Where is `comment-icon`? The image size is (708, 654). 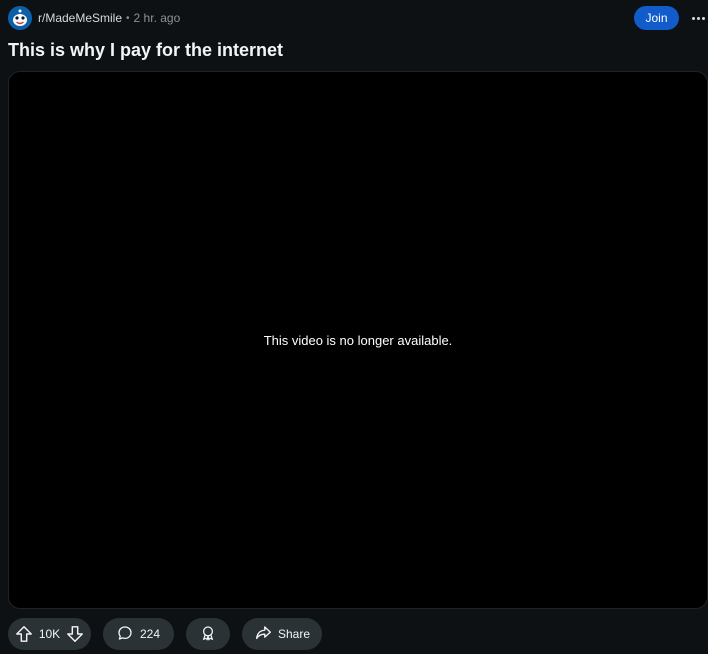 comment-icon is located at coordinates (125, 634).